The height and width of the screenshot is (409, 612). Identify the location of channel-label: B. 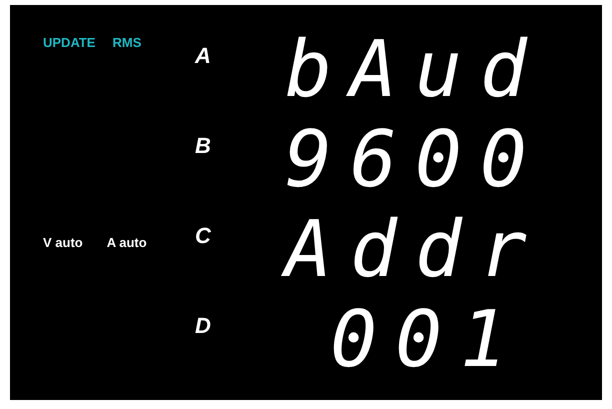
(203, 146).